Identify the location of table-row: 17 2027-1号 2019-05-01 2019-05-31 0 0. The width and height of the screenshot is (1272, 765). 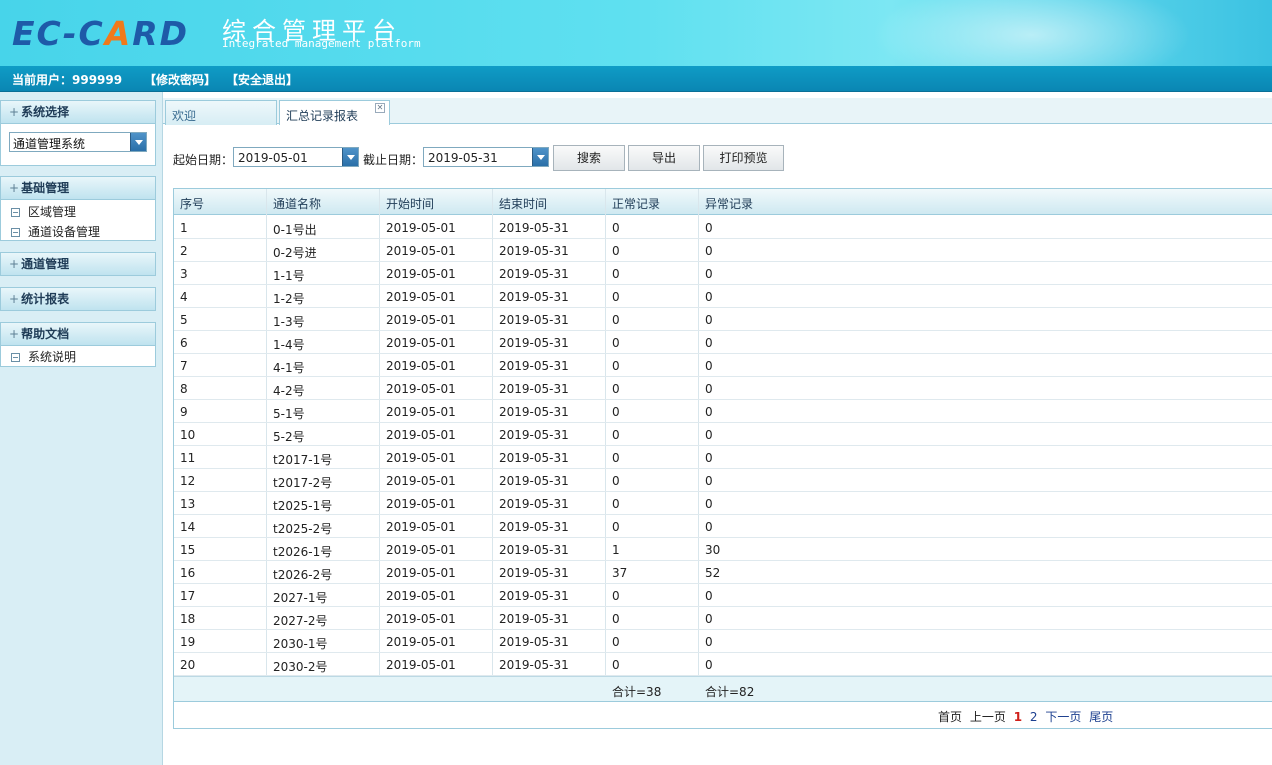
(723, 595).